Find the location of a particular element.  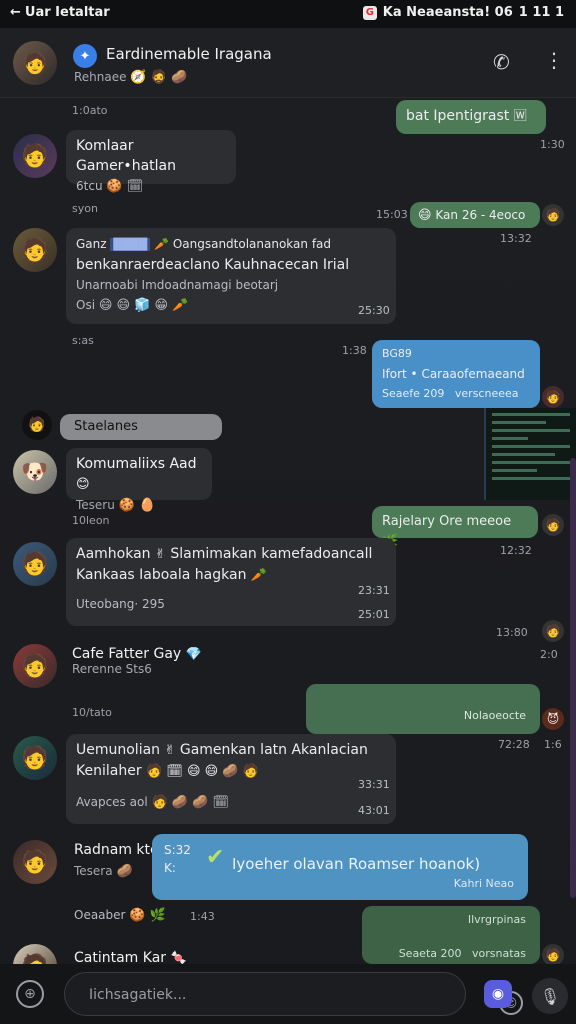

code-label: K: is located at coordinates (170, 868).